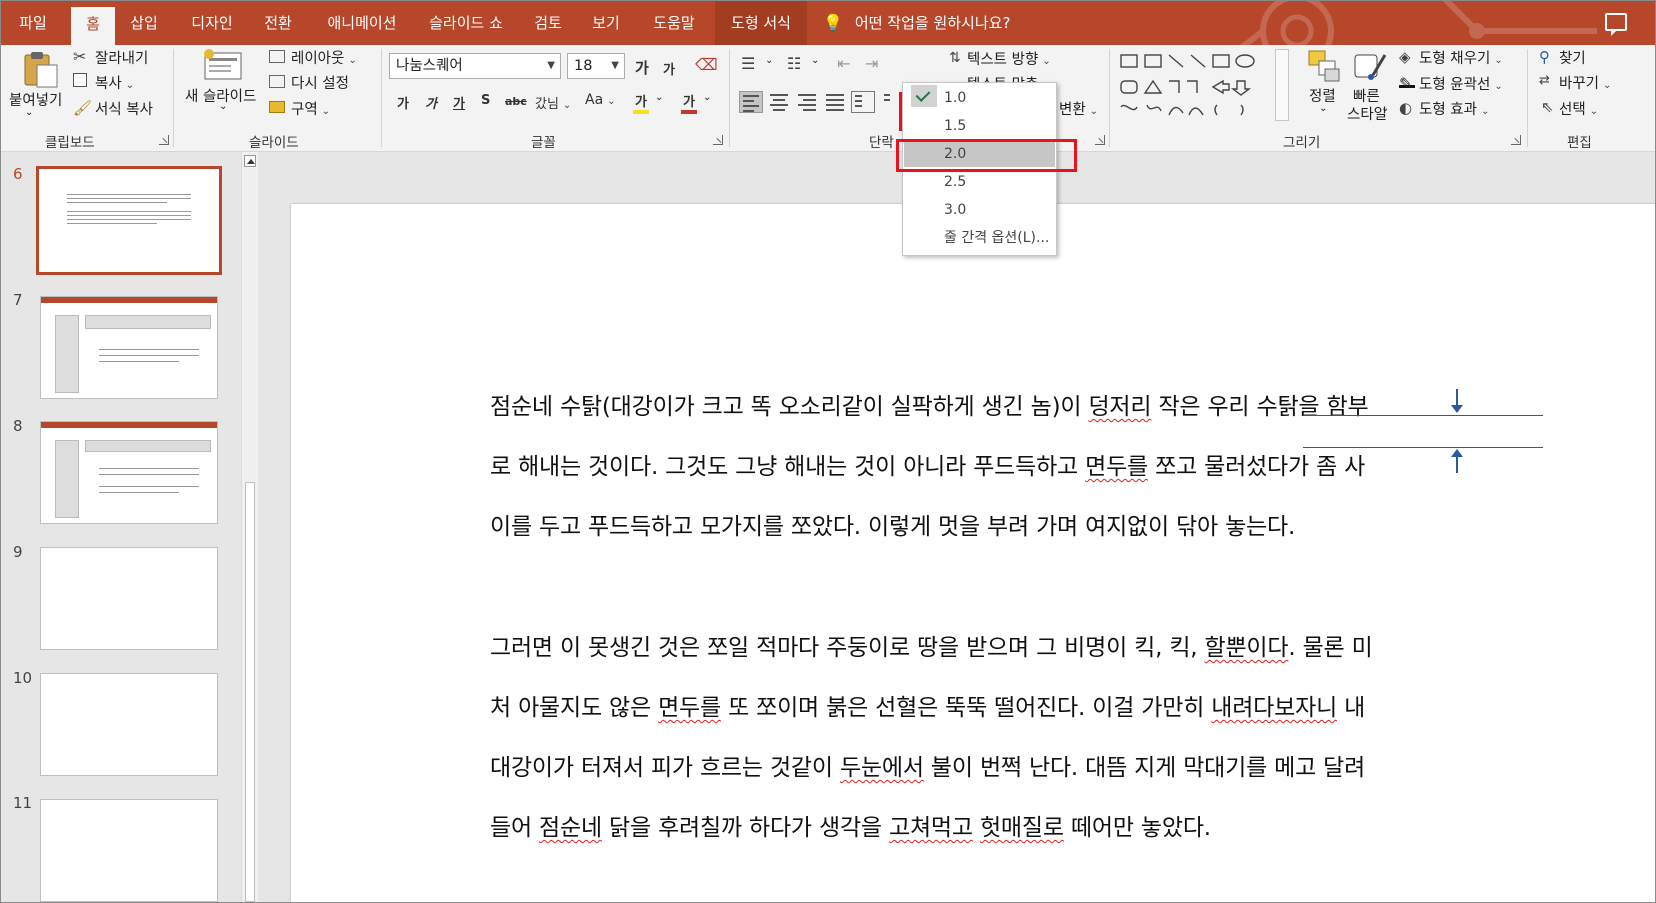 The height and width of the screenshot is (903, 1656). Describe the element at coordinates (326, 111) in the screenshot. I see `section-chevron-icon: ⌄` at that location.